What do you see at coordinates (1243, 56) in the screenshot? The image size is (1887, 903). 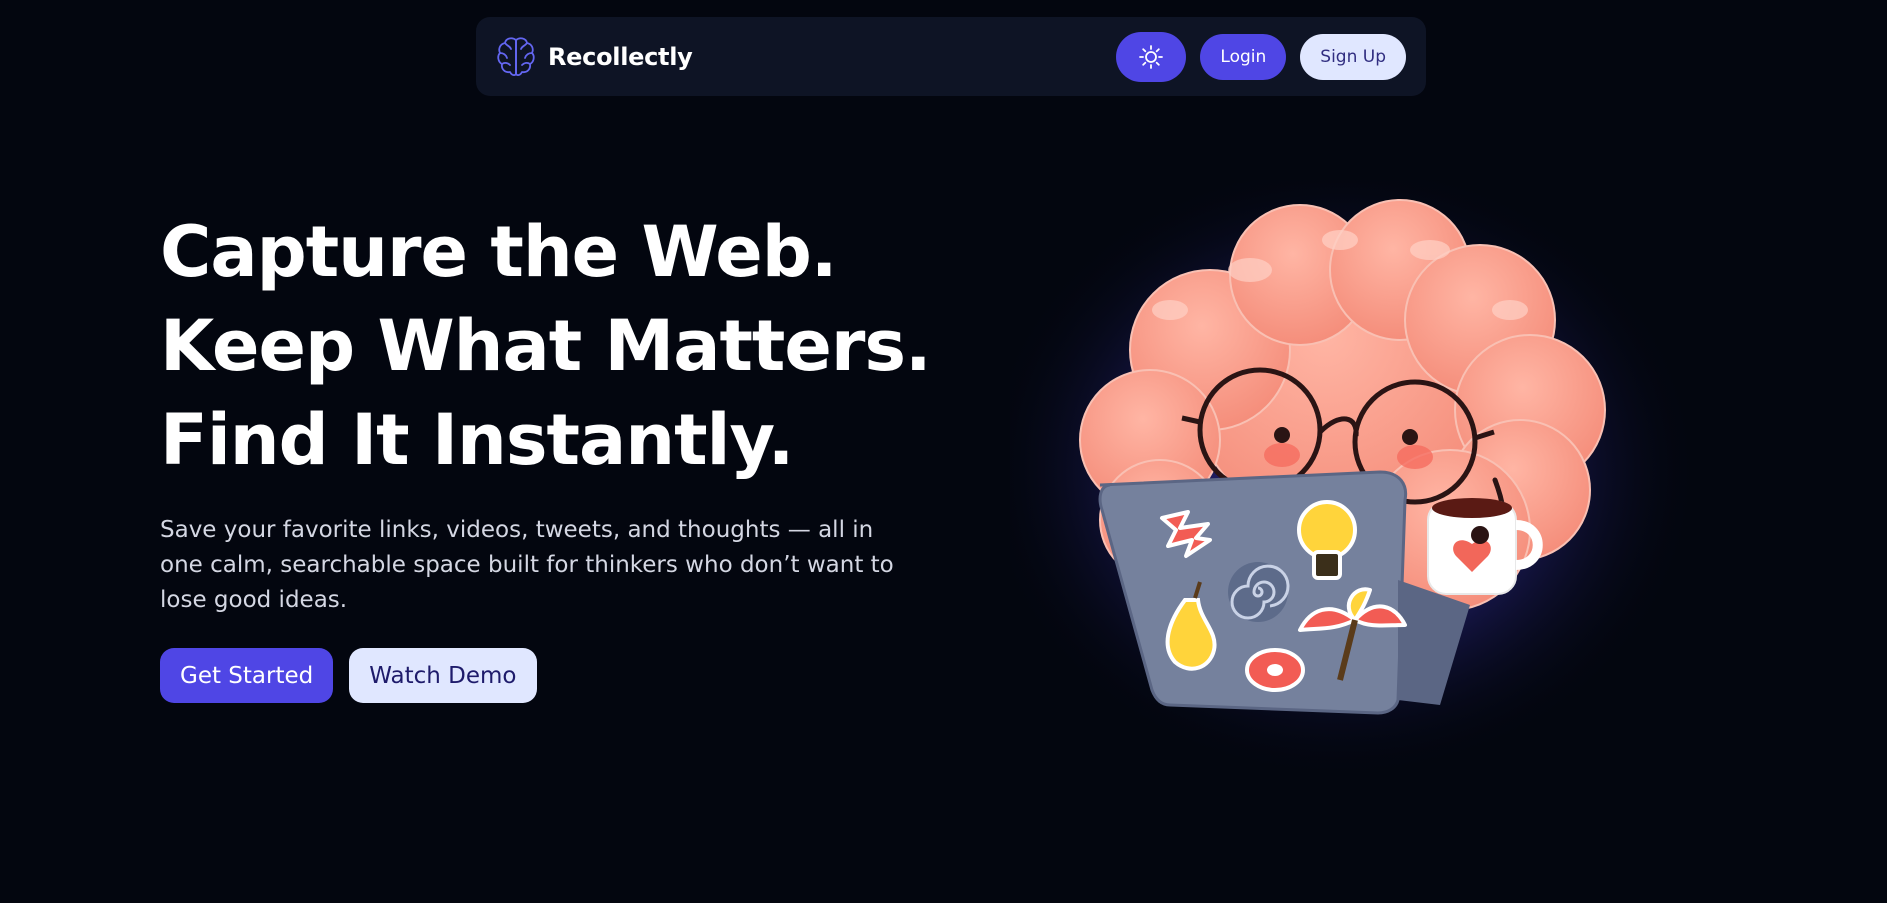 I see `login-button: Login` at bounding box center [1243, 56].